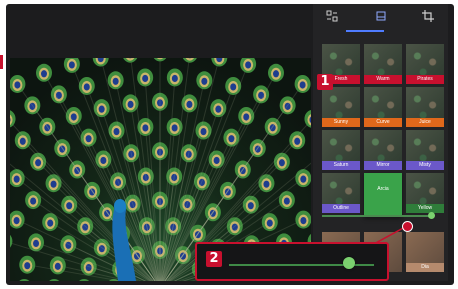 This screenshot has width=458, height=289. Describe the element at coordinates (383, 150) in the screenshot. I see `filter-tile-mirror: Mirror` at that location.